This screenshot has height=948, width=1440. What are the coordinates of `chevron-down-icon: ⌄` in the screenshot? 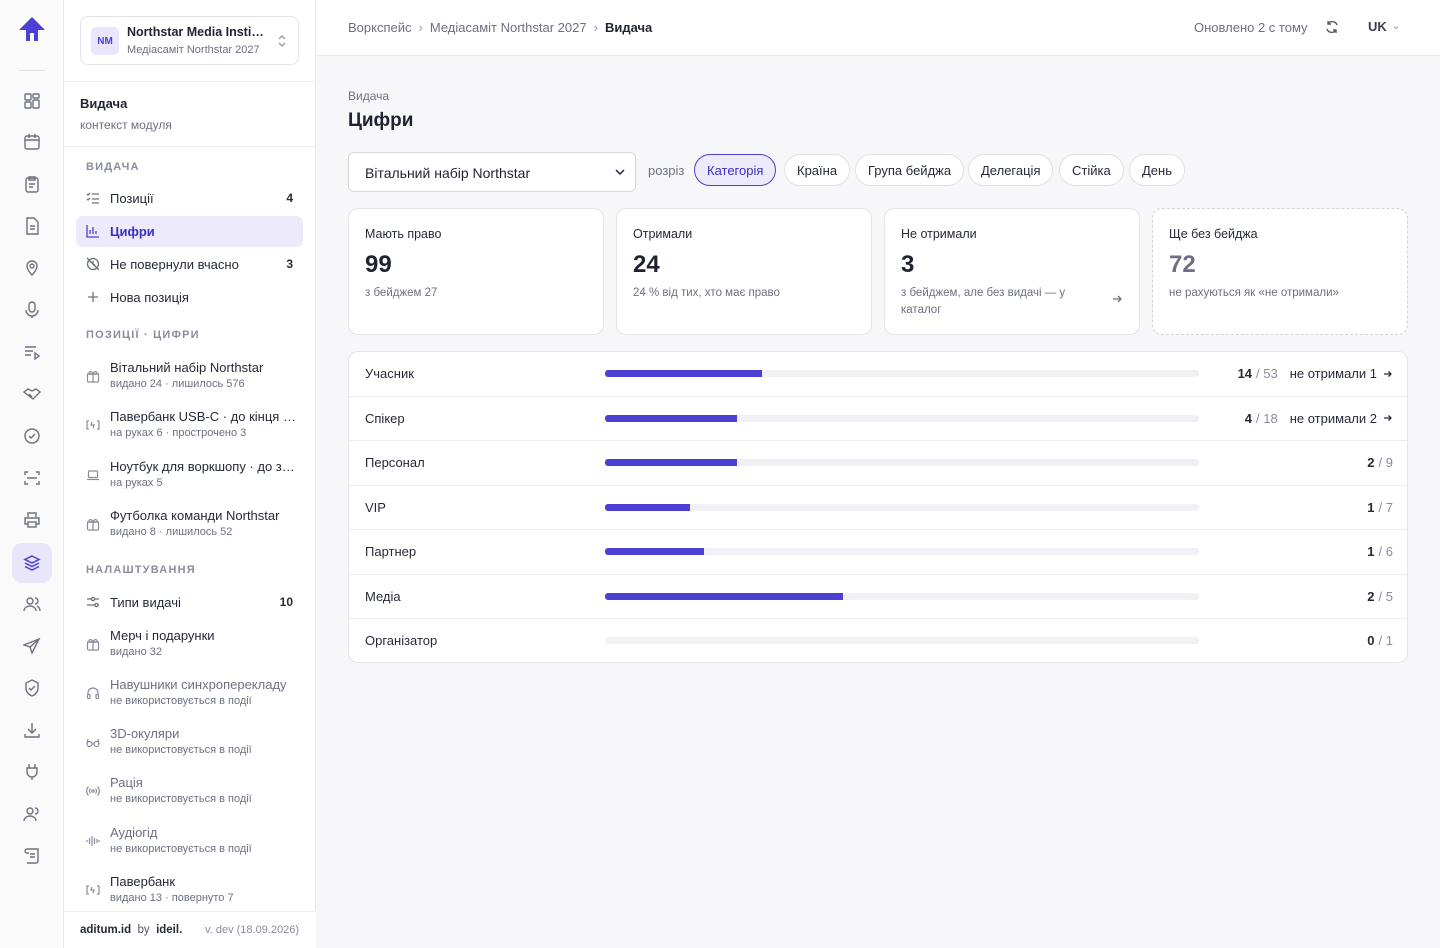 It's located at (1396, 26).